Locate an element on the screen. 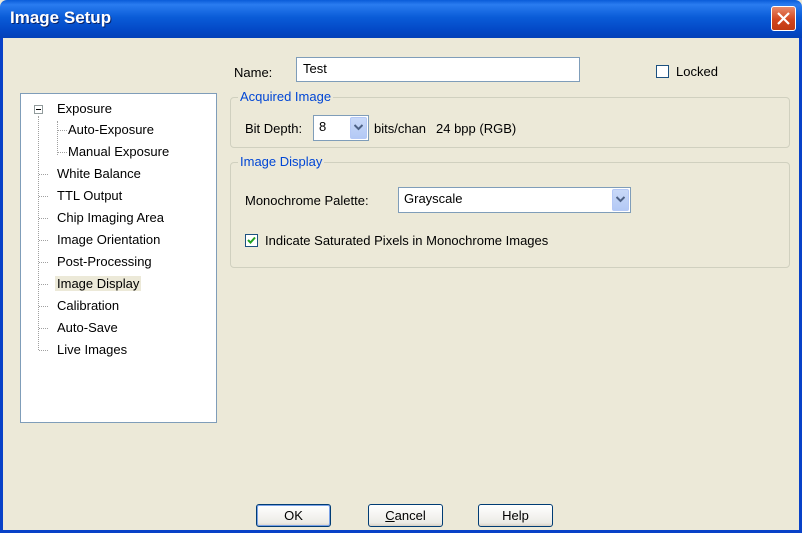 This screenshot has width=802, height=533. close-button is located at coordinates (783, 18).